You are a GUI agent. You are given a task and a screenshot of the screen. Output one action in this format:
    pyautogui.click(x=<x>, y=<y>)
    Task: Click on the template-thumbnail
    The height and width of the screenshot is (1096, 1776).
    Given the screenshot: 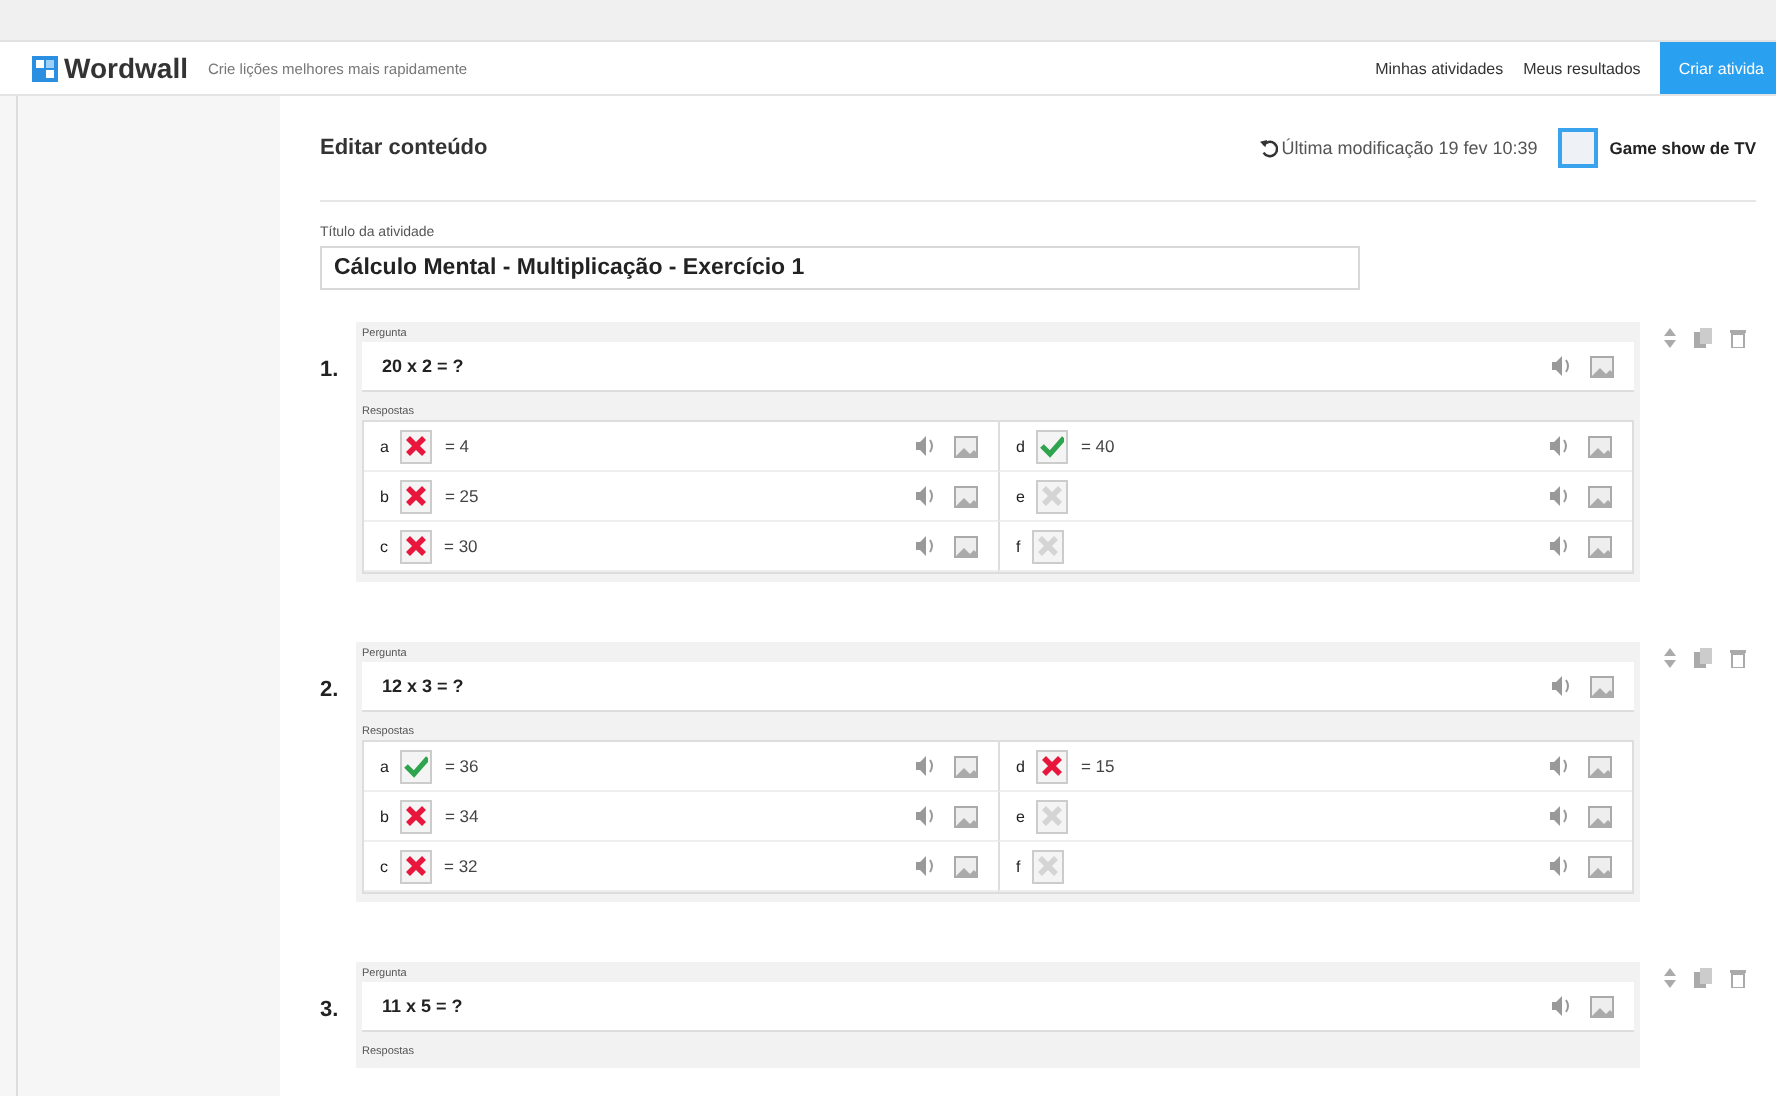 What is the action you would take?
    pyautogui.click(x=1577, y=148)
    